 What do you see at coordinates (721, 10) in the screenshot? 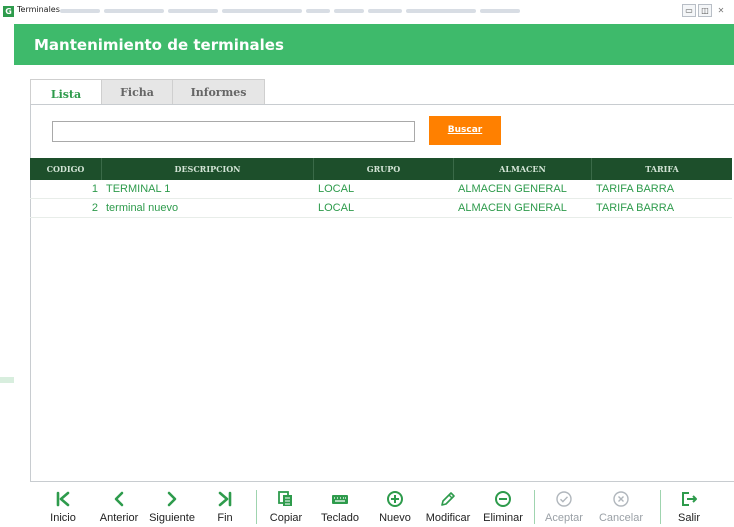
I see `close-icon: ✕` at bounding box center [721, 10].